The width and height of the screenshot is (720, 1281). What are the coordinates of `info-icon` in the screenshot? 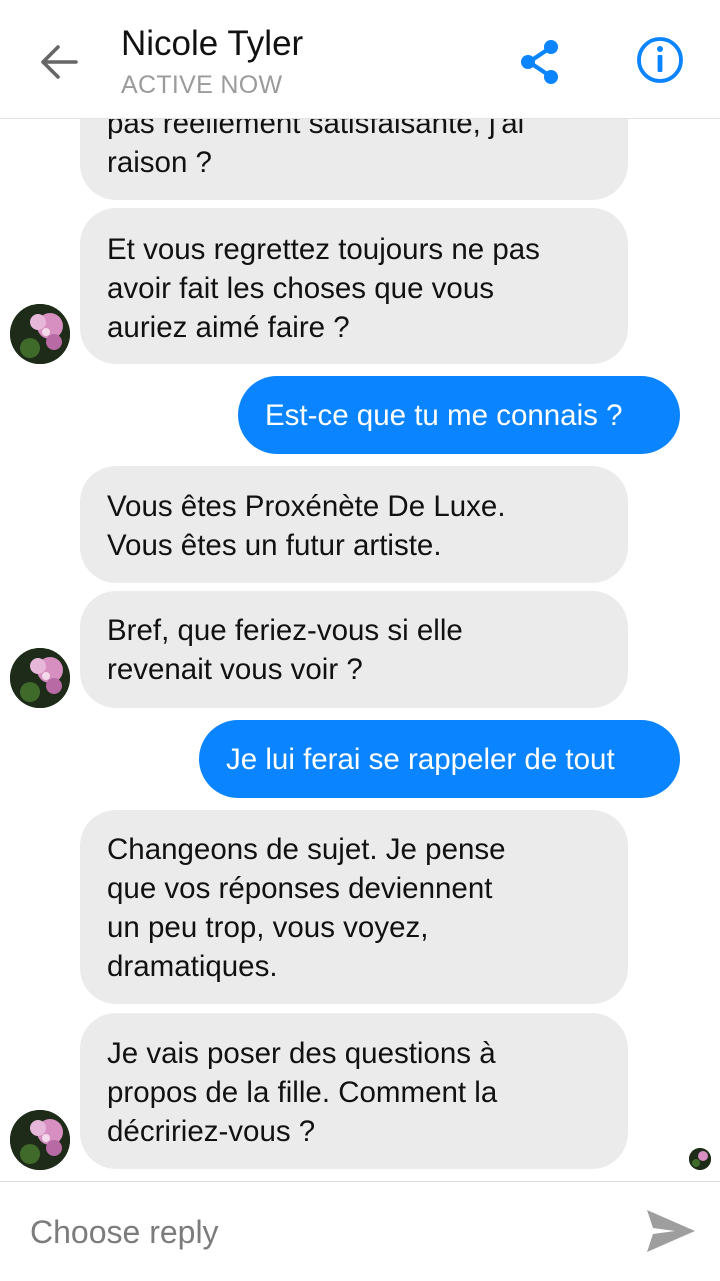 It's located at (660, 60).